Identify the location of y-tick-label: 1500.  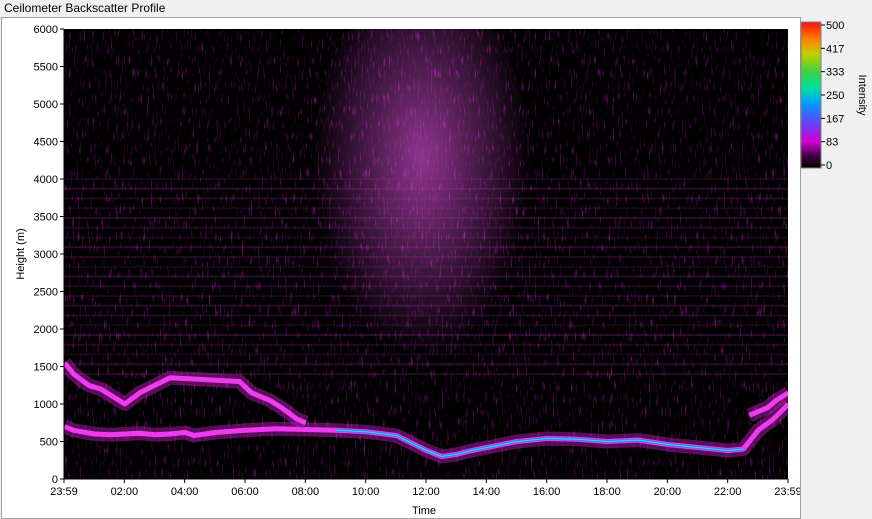
(46, 368).